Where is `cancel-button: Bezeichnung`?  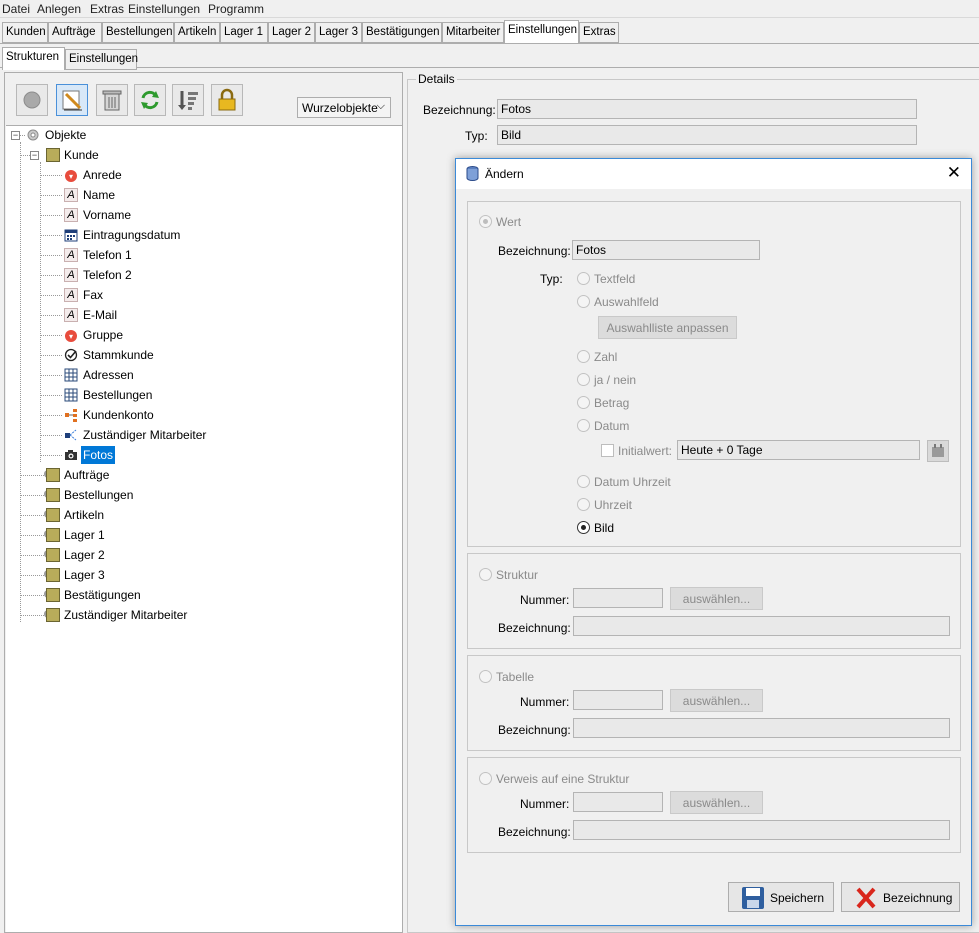
cancel-button: Bezeichnung is located at coordinates (900, 897).